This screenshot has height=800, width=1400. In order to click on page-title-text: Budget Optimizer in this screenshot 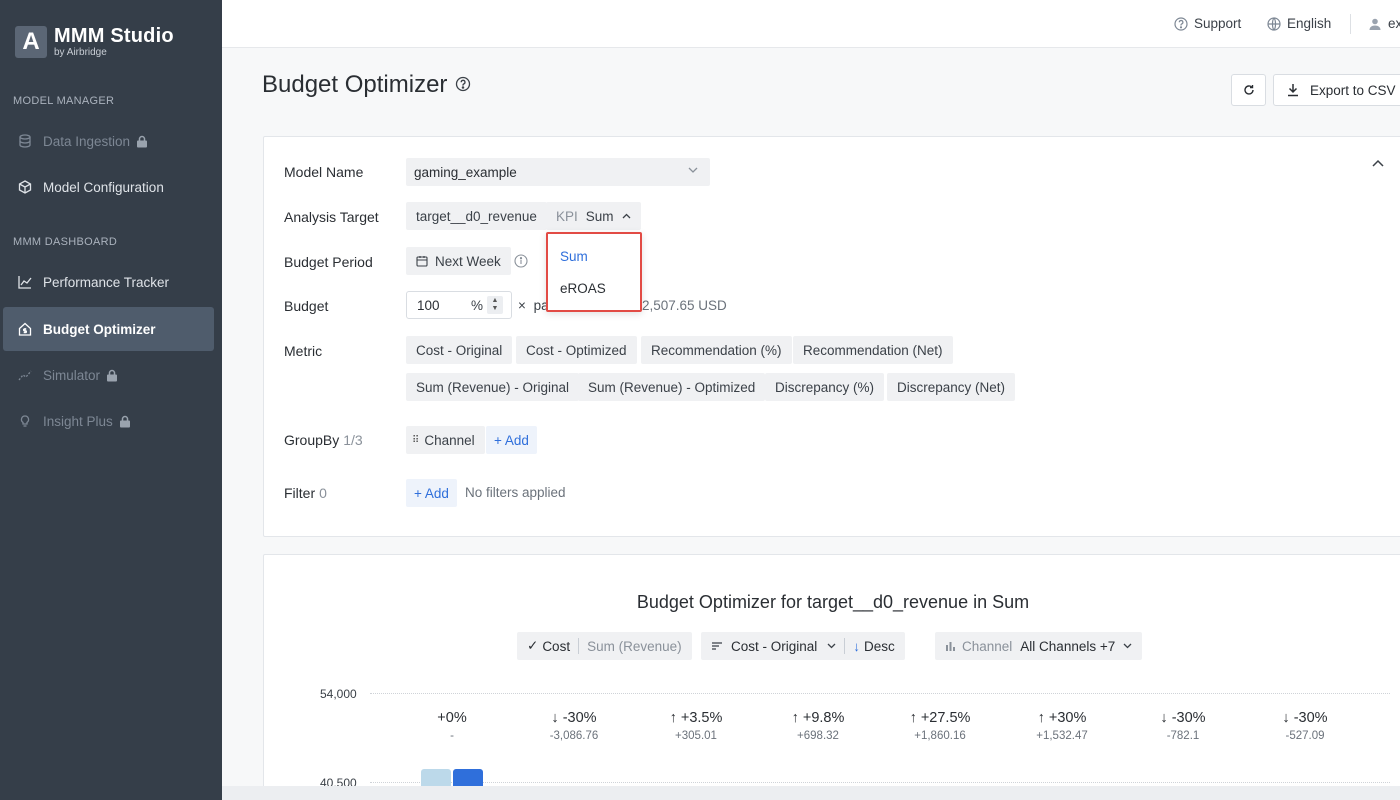, I will do `click(355, 84)`.